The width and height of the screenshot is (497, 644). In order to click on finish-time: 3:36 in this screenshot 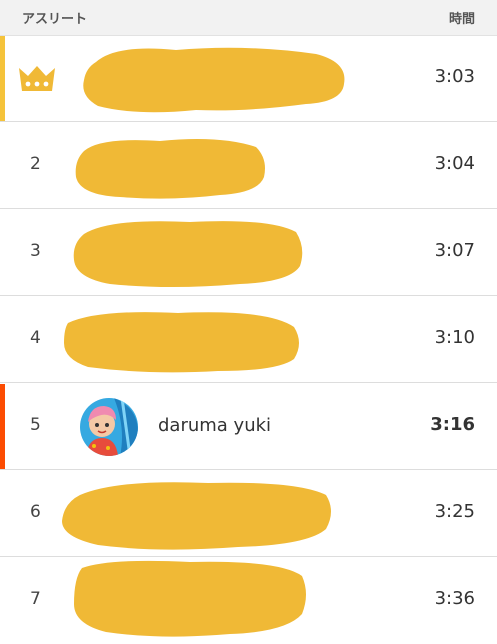, I will do `click(454, 598)`.